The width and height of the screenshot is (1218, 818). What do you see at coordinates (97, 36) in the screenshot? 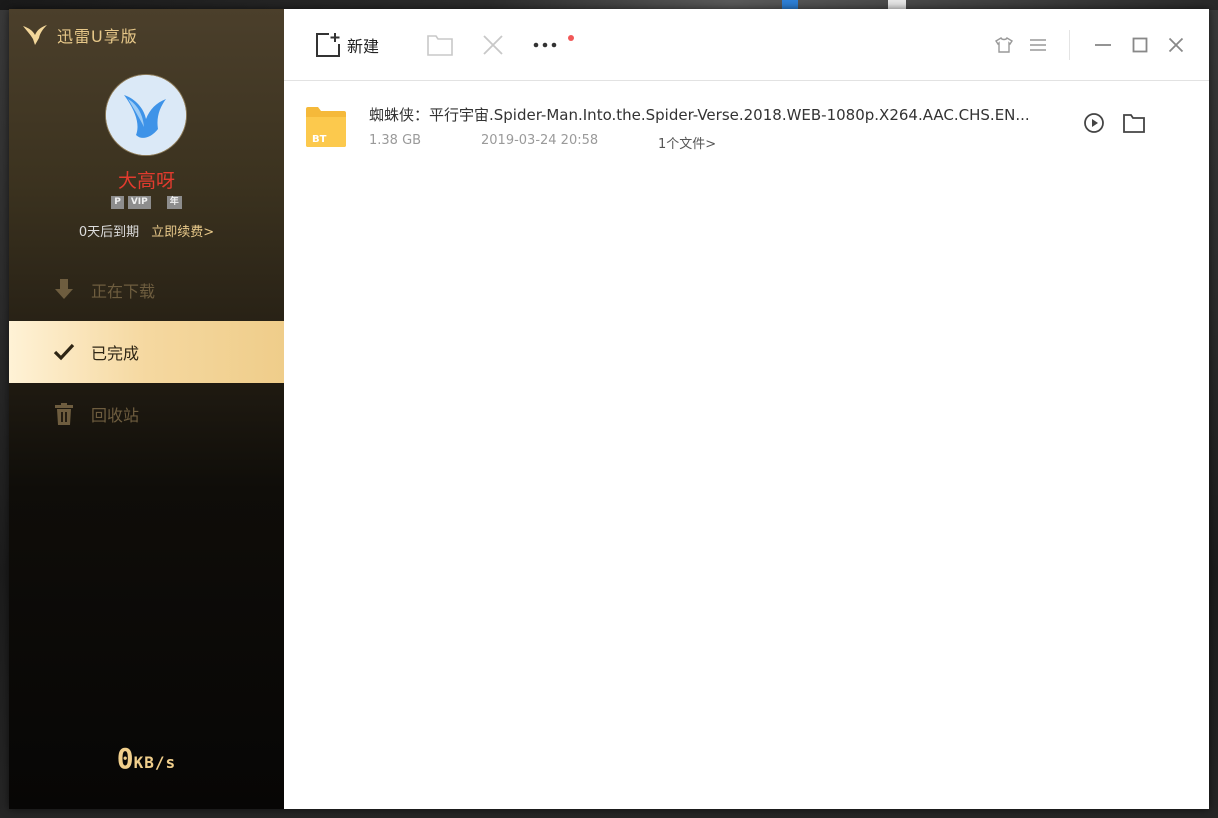
I see `app-title: 迅雷U享版` at bounding box center [97, 36].